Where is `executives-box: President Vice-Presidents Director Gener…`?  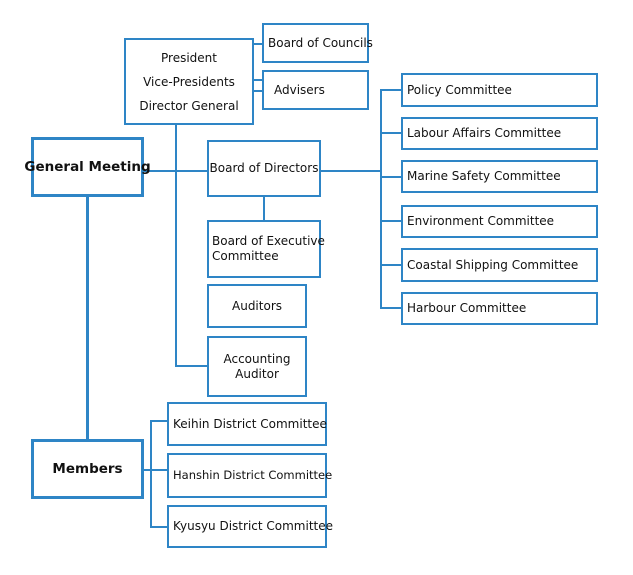
executives-box: President Vice-Presidents Director Gener… is located at coordinates (189, 81).